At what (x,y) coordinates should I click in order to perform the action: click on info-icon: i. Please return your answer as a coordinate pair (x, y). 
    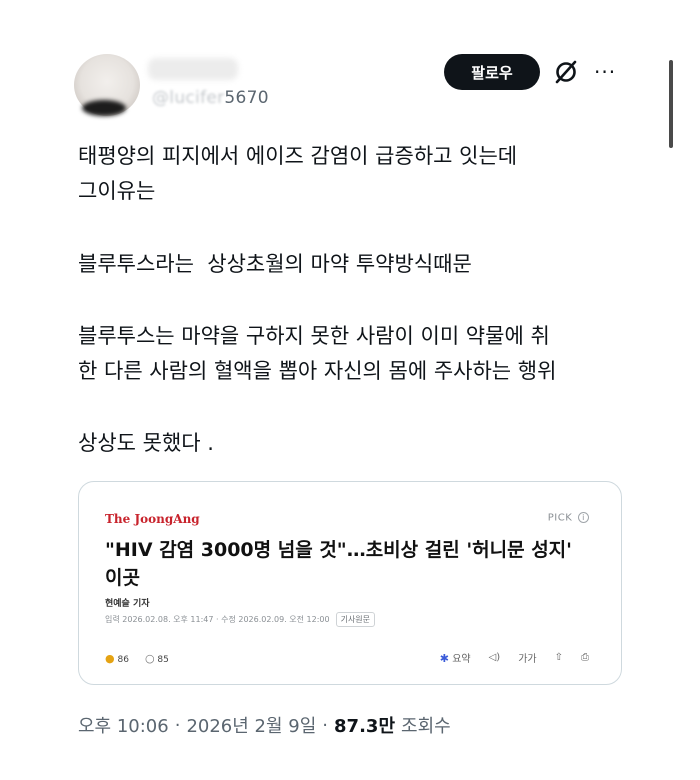
    Looking at the image, I should click on (583, 517).